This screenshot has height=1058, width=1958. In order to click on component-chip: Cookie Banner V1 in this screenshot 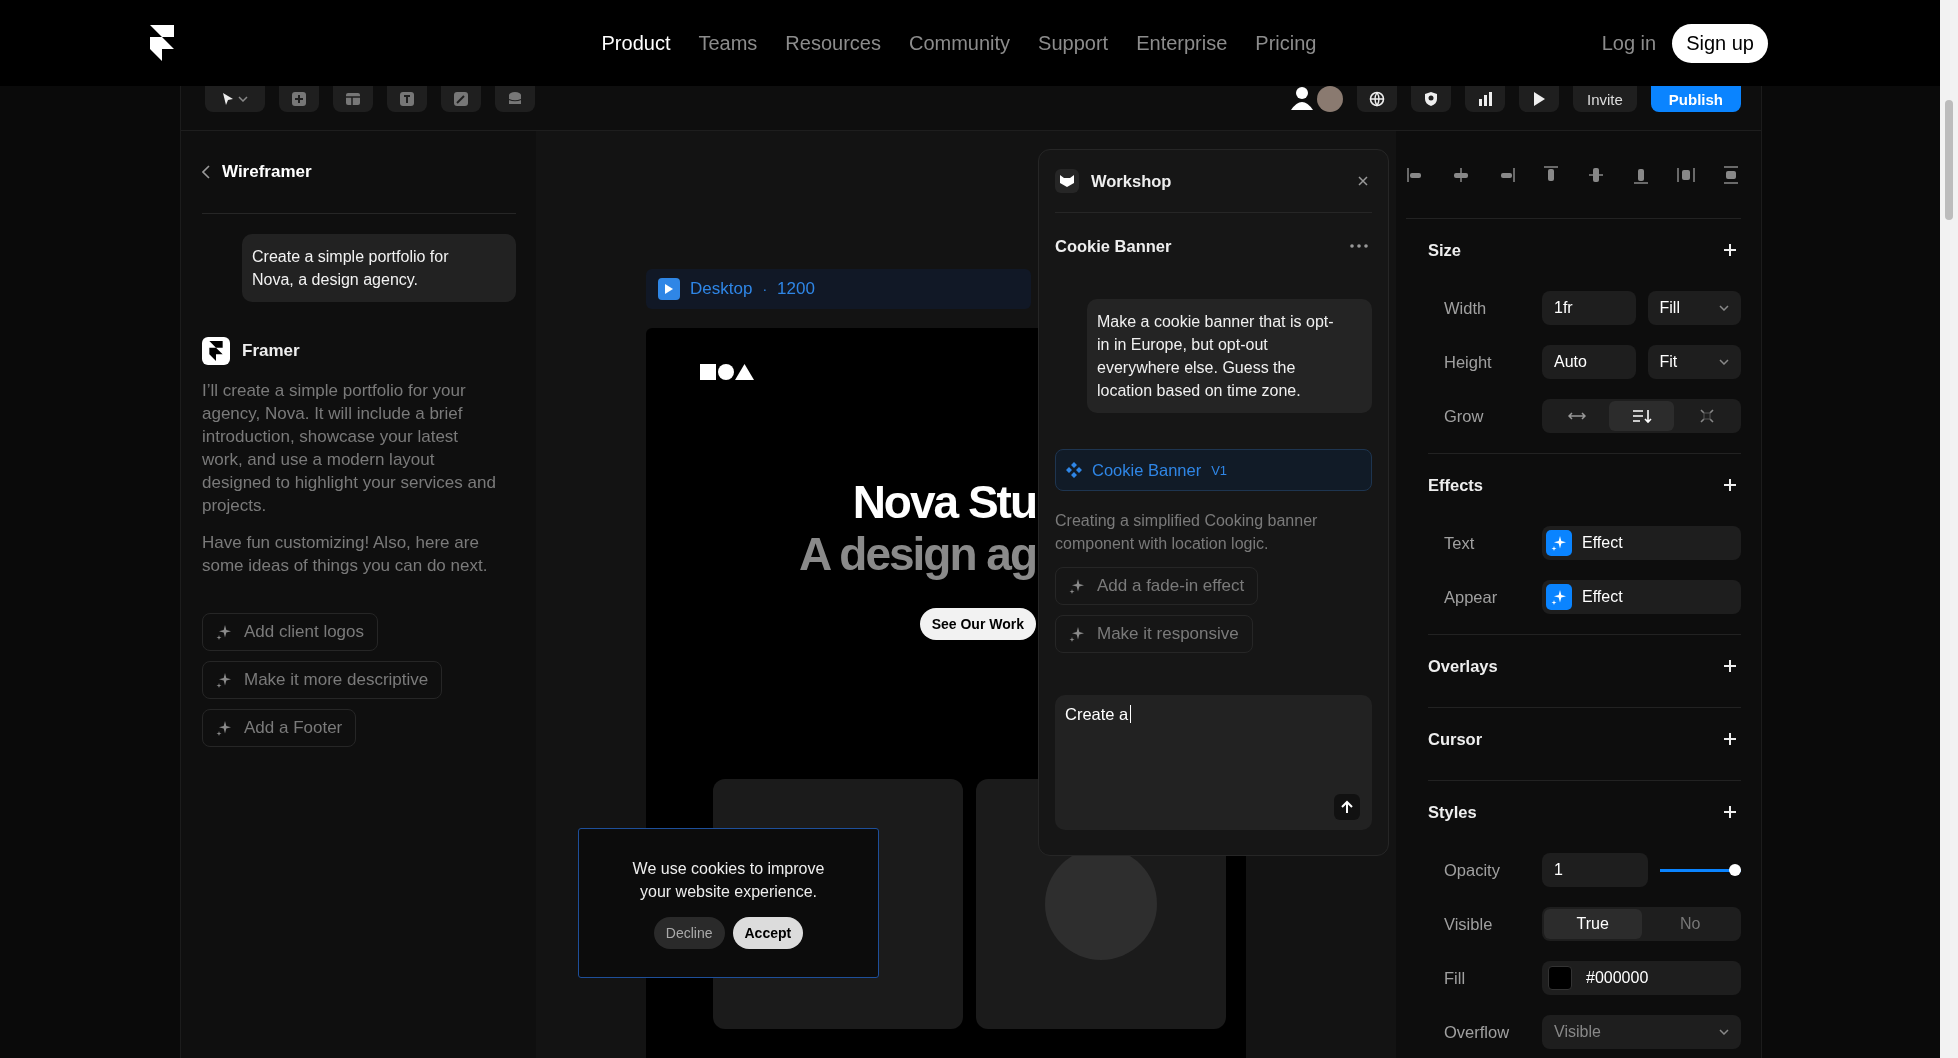, I will do `click(1213, 470)`.